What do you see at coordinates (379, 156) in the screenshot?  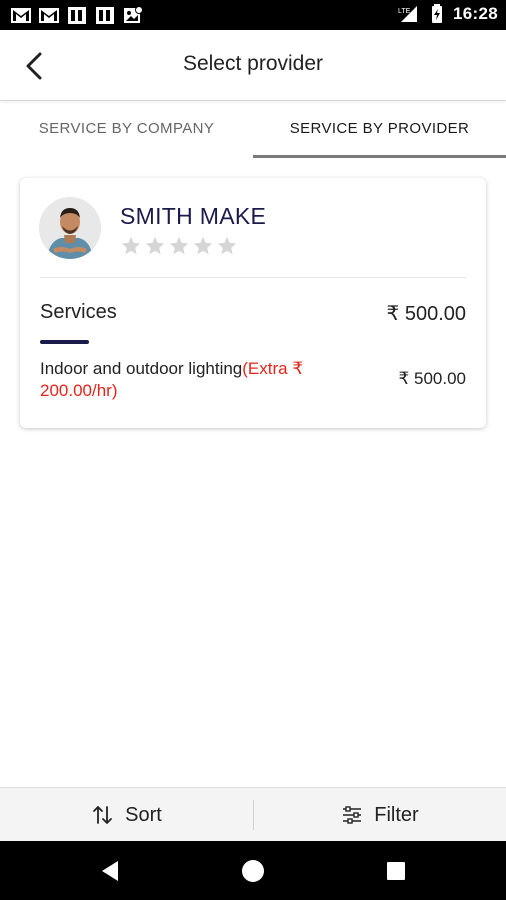 I see `active-tab-indicator` at bounding box center [379, 156].